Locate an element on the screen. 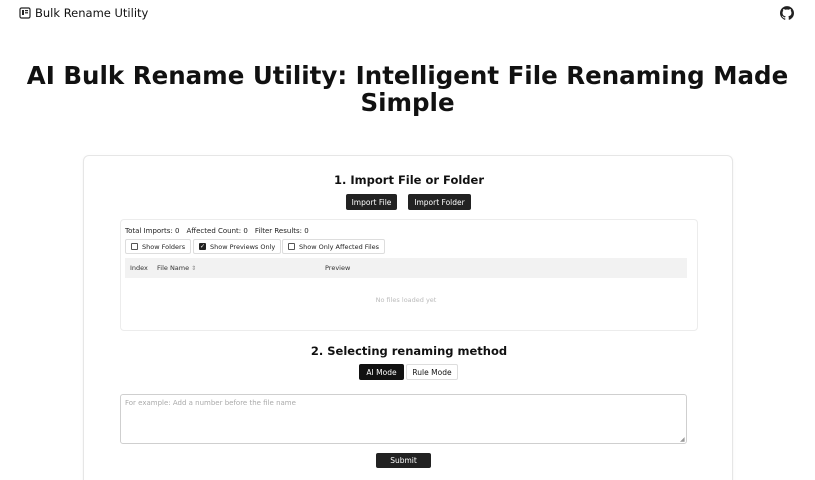  github-icon is located at coordinates (787, 13).